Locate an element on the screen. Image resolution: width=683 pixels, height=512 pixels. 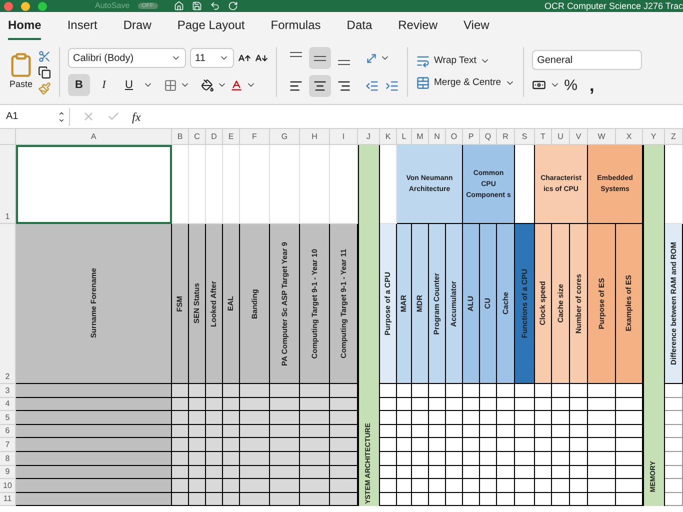
row-header: 5 is located at coordinates (8, 418).